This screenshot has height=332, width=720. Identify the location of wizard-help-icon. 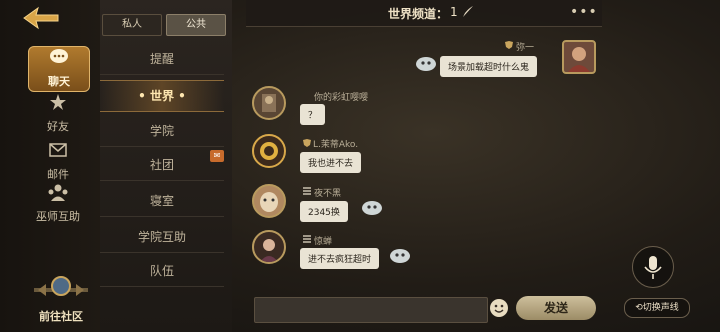
(58, 192).